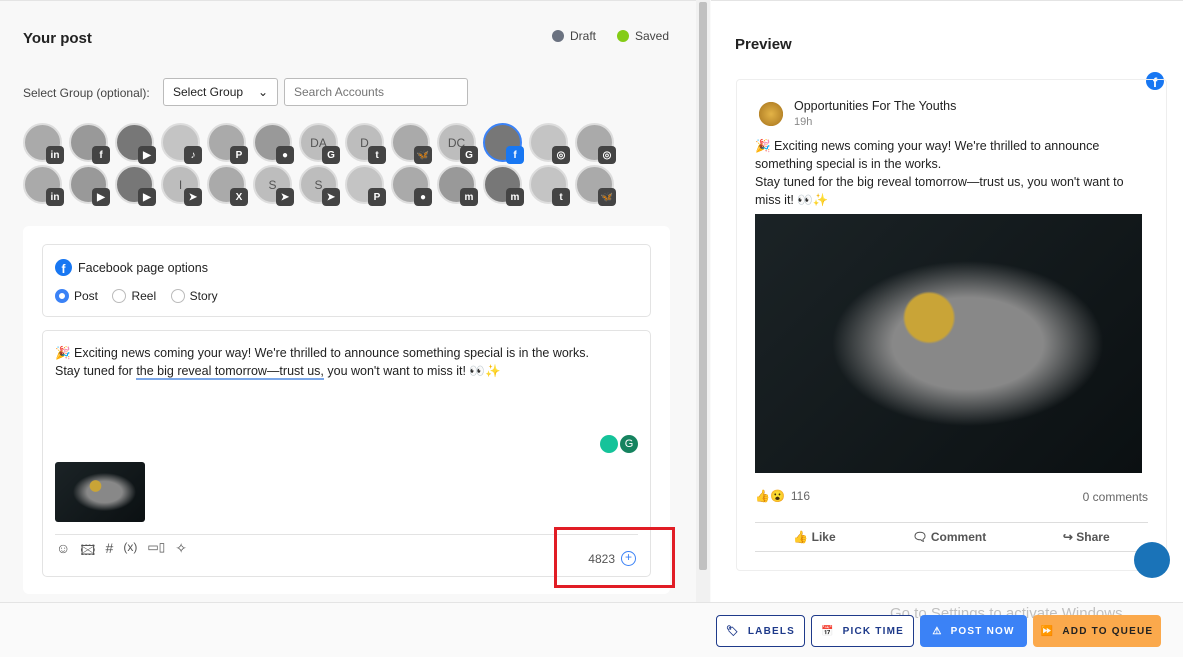 This screenshot has height=657, width=1183. Describe the element at coordinates (134, 296) in the screenshot. I see `radio-reel: Reel` at that location.